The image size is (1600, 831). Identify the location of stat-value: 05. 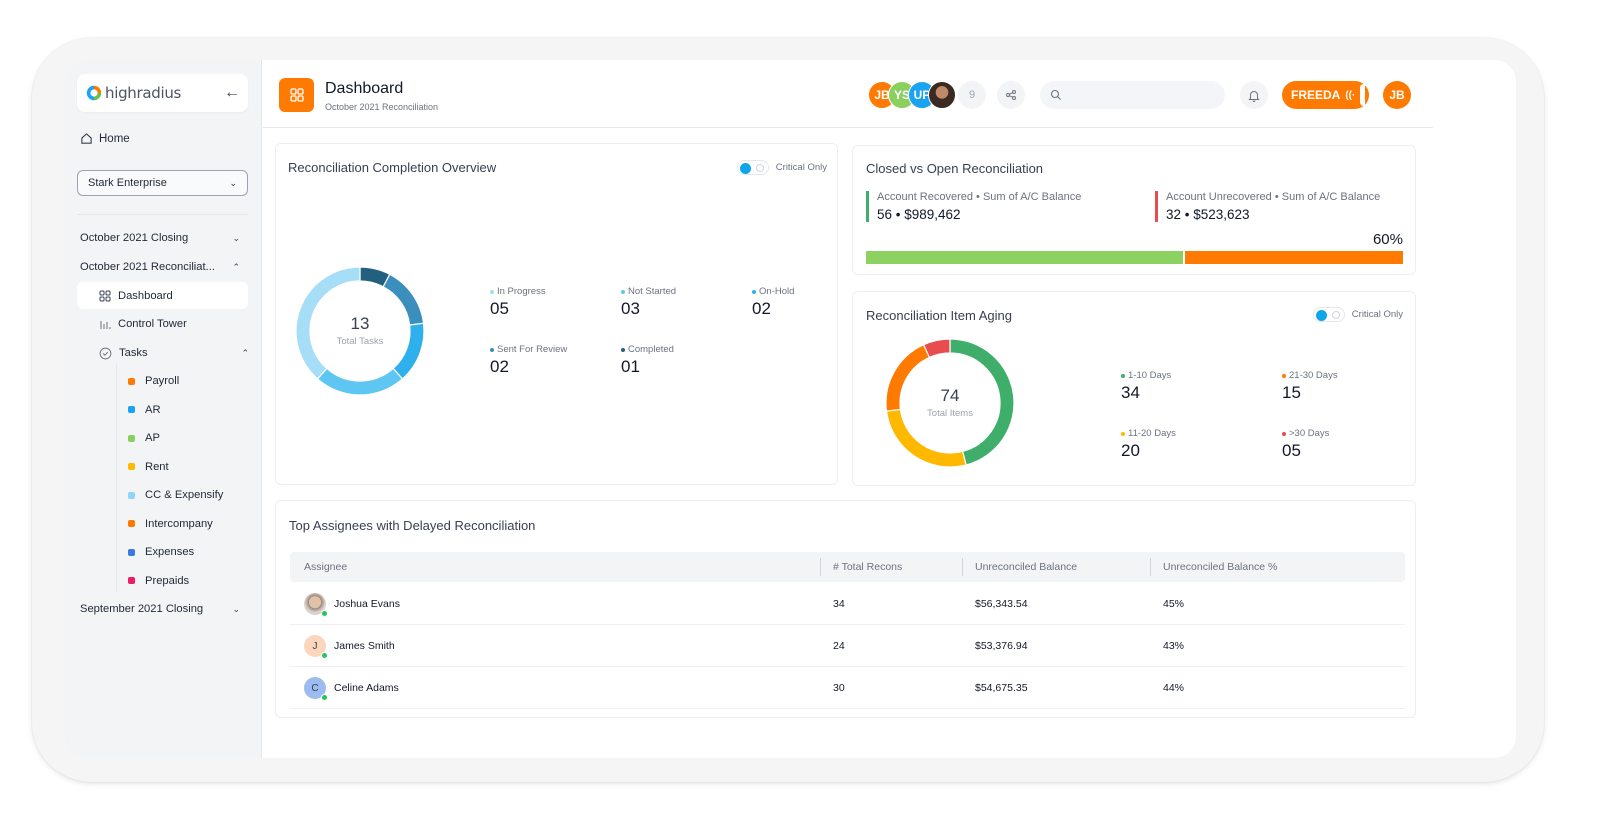
(1291, 450).